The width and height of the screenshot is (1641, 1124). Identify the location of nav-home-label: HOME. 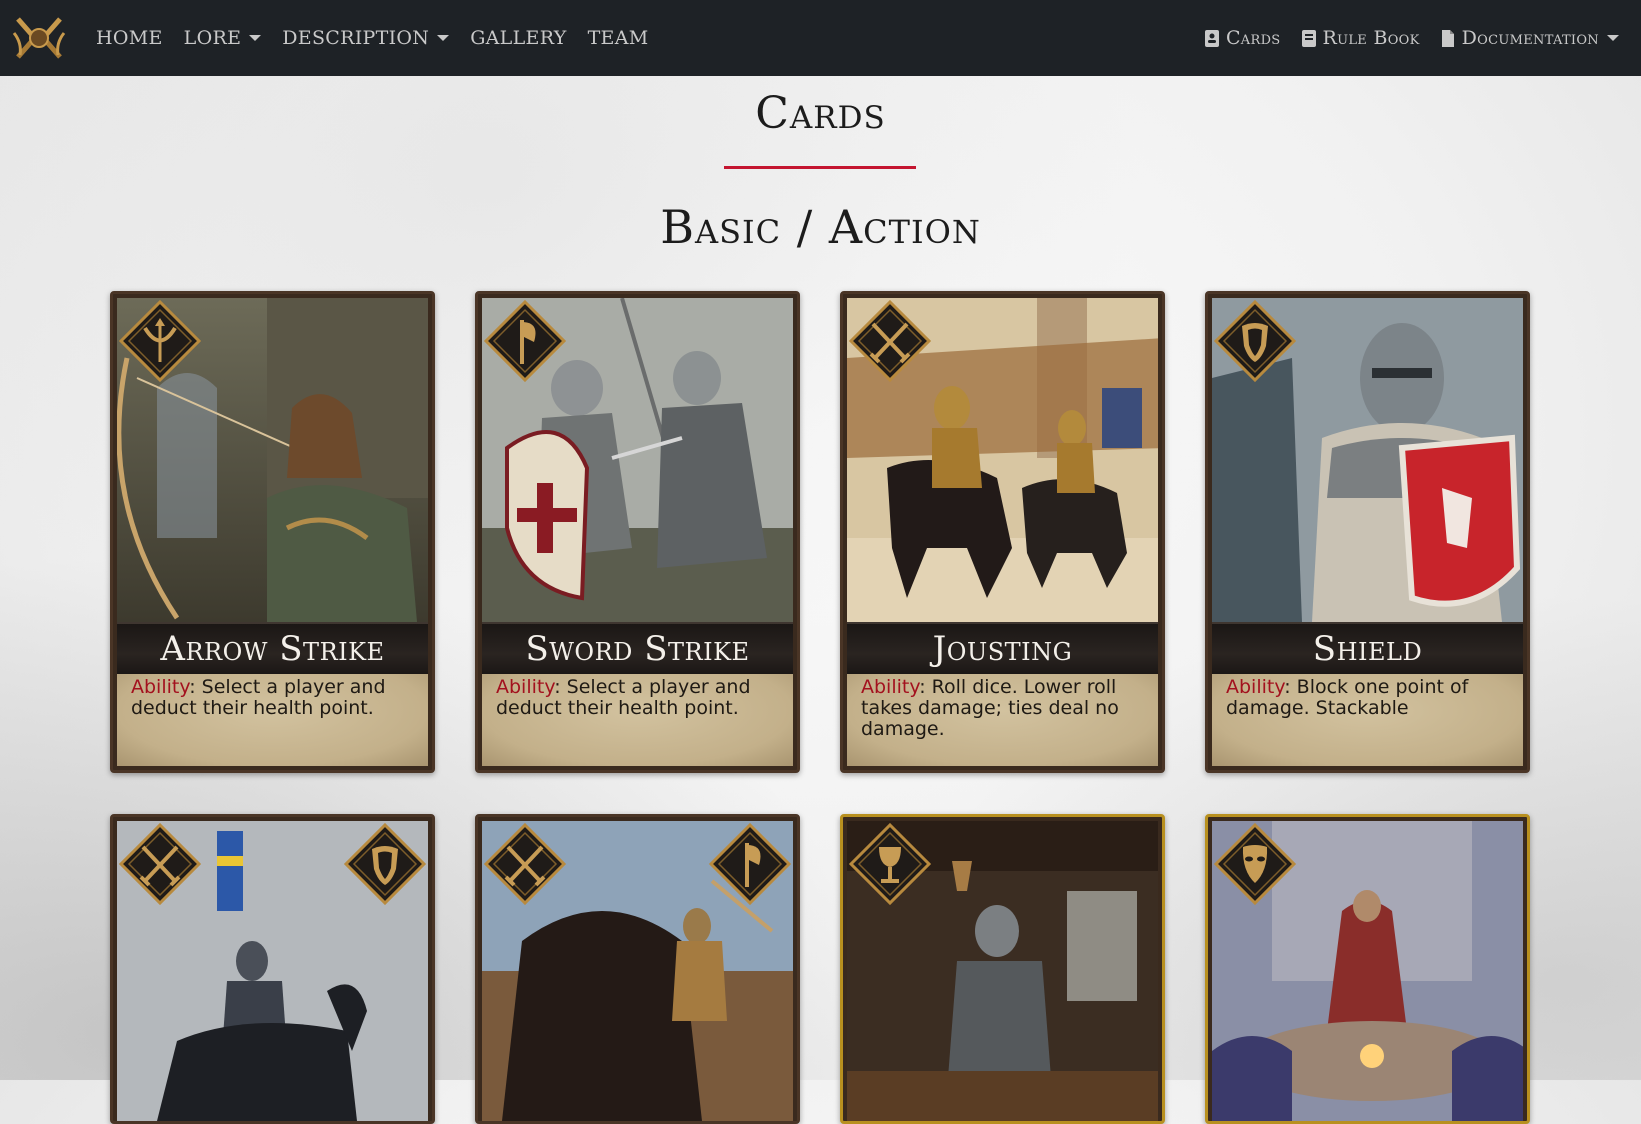
(129, 38).